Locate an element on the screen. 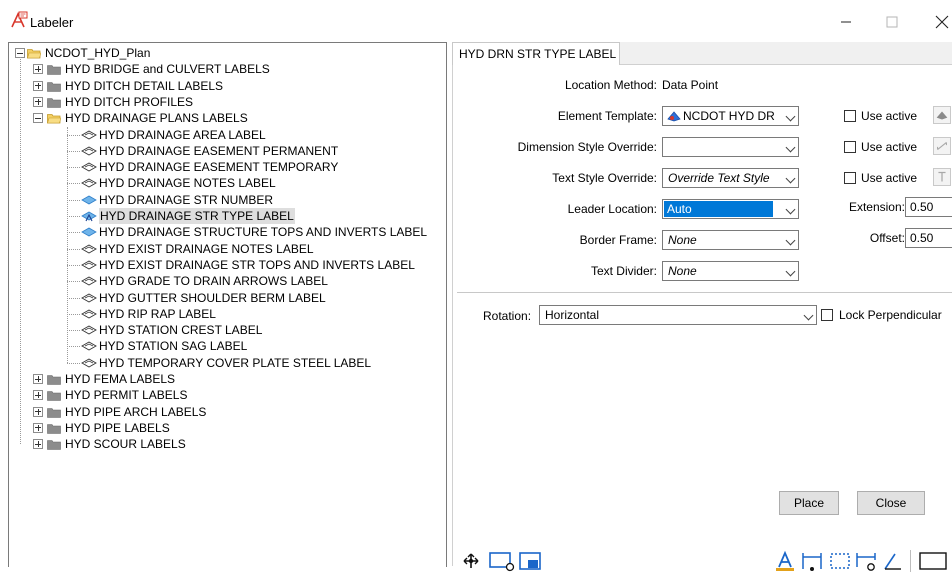 This screenshot has width=952, height=572. tree-item-label: HYD DRAINAGE PLANS LABELS is located at coordinates (156, 118).